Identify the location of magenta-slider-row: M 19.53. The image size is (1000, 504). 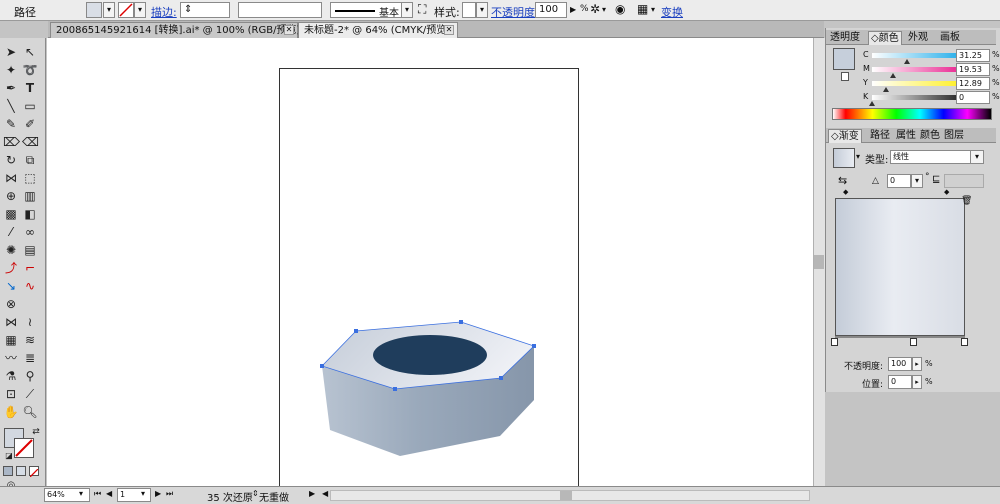
(911, 70).